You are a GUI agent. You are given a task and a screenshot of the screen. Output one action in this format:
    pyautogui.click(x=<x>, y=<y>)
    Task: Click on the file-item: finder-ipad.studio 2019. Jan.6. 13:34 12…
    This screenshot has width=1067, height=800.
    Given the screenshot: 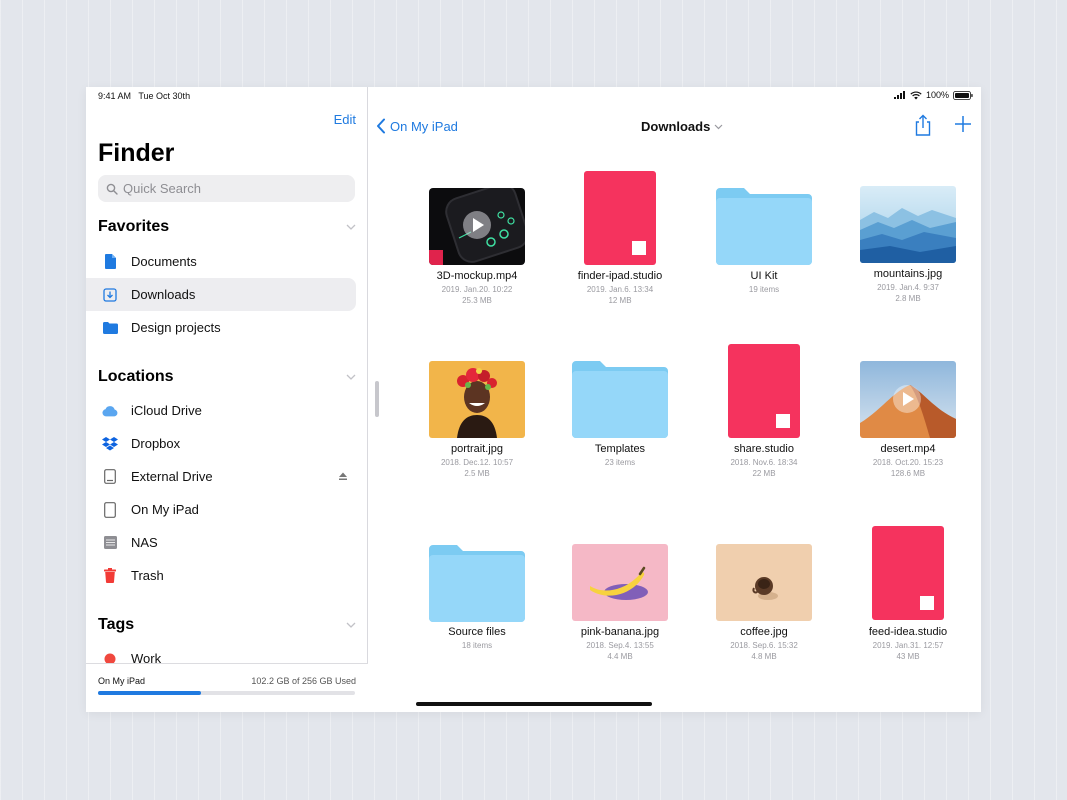 What is the action you would take?
    pyautogui.click(x=620, y=239)
    